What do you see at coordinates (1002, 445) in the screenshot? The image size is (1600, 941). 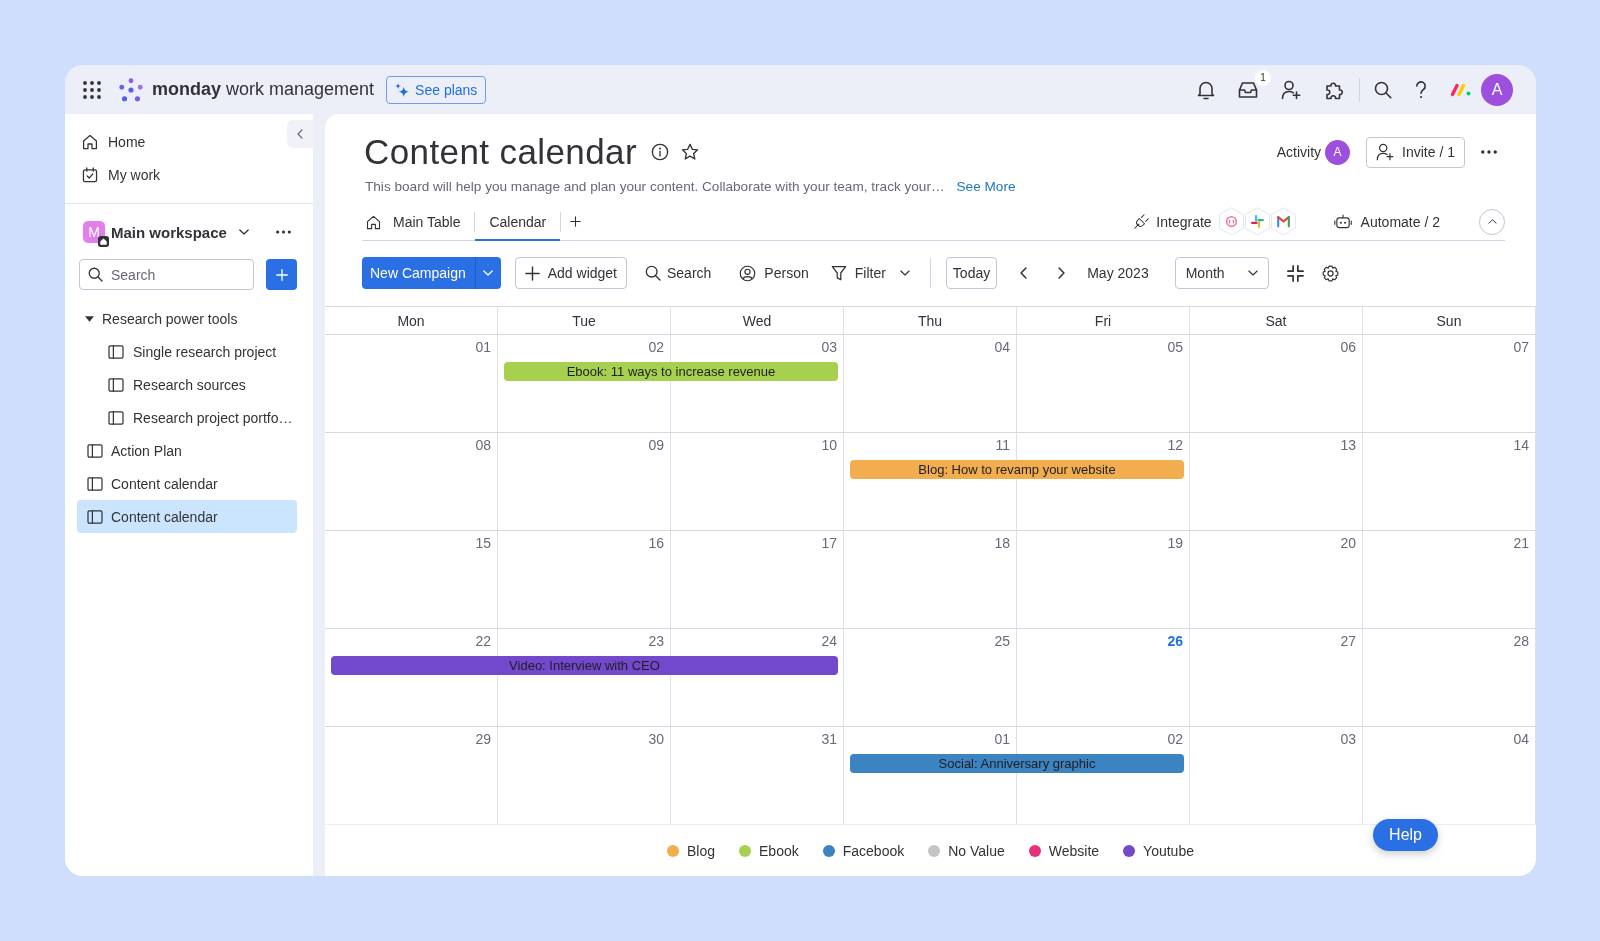 I see `day-number: 11` at bounding box center [1002, 445].